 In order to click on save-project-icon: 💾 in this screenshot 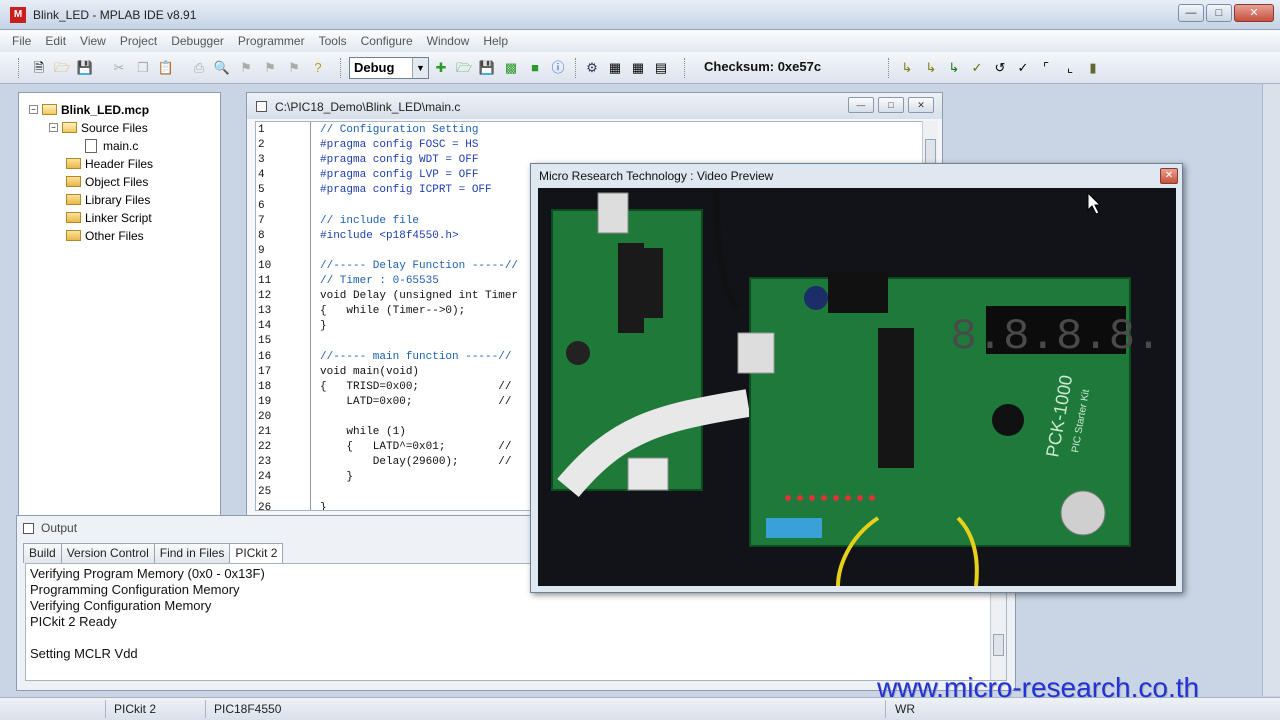, I will do `click(487, 67)`.